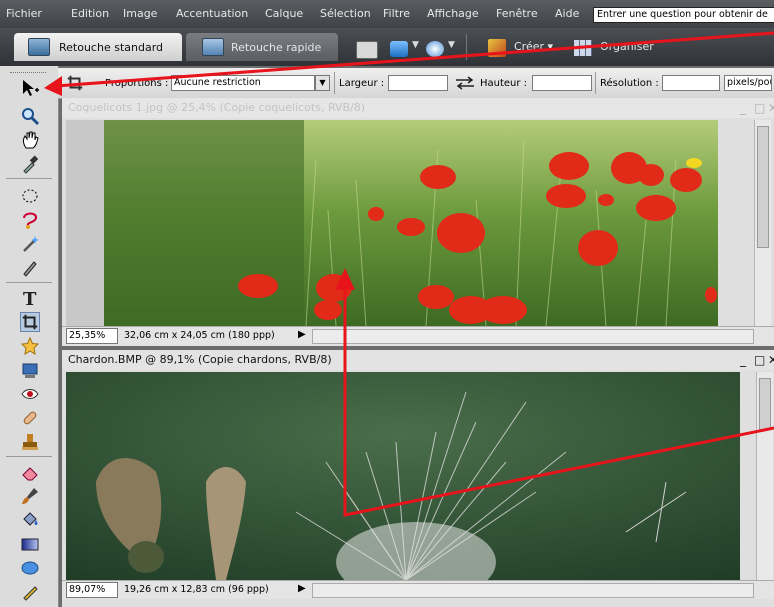 The width and height of the screenshot is (774, 607). Describe the element at coordinates (409, 63) in the screenshot. I see `annotation-arrow-to-crop-tool` at that location.